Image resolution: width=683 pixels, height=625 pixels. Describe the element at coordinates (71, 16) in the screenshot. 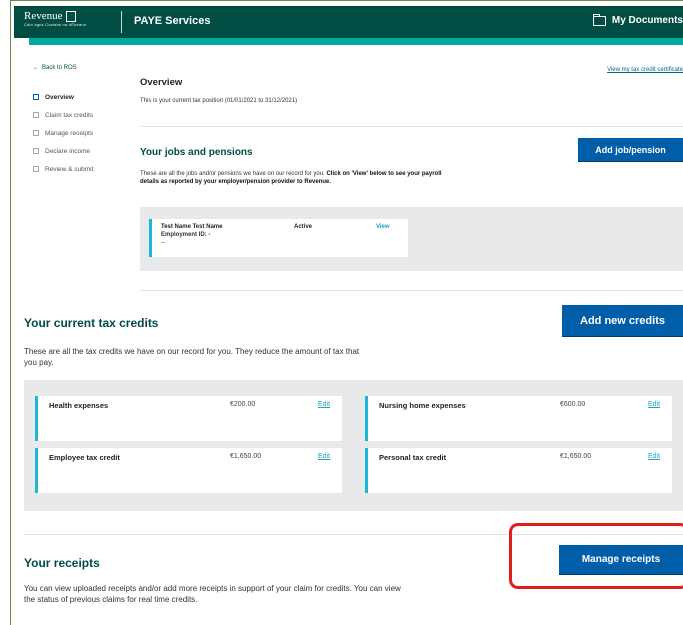

I see `harp-icon` at that location.